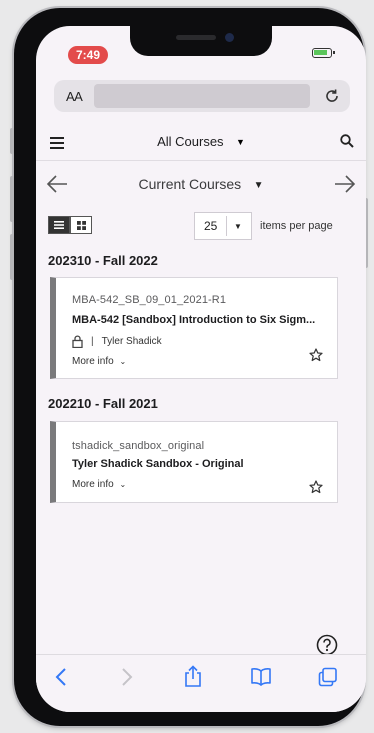 The width and height of the screenshot is (374, 733). I want to click on url-field, so click(202, 96).